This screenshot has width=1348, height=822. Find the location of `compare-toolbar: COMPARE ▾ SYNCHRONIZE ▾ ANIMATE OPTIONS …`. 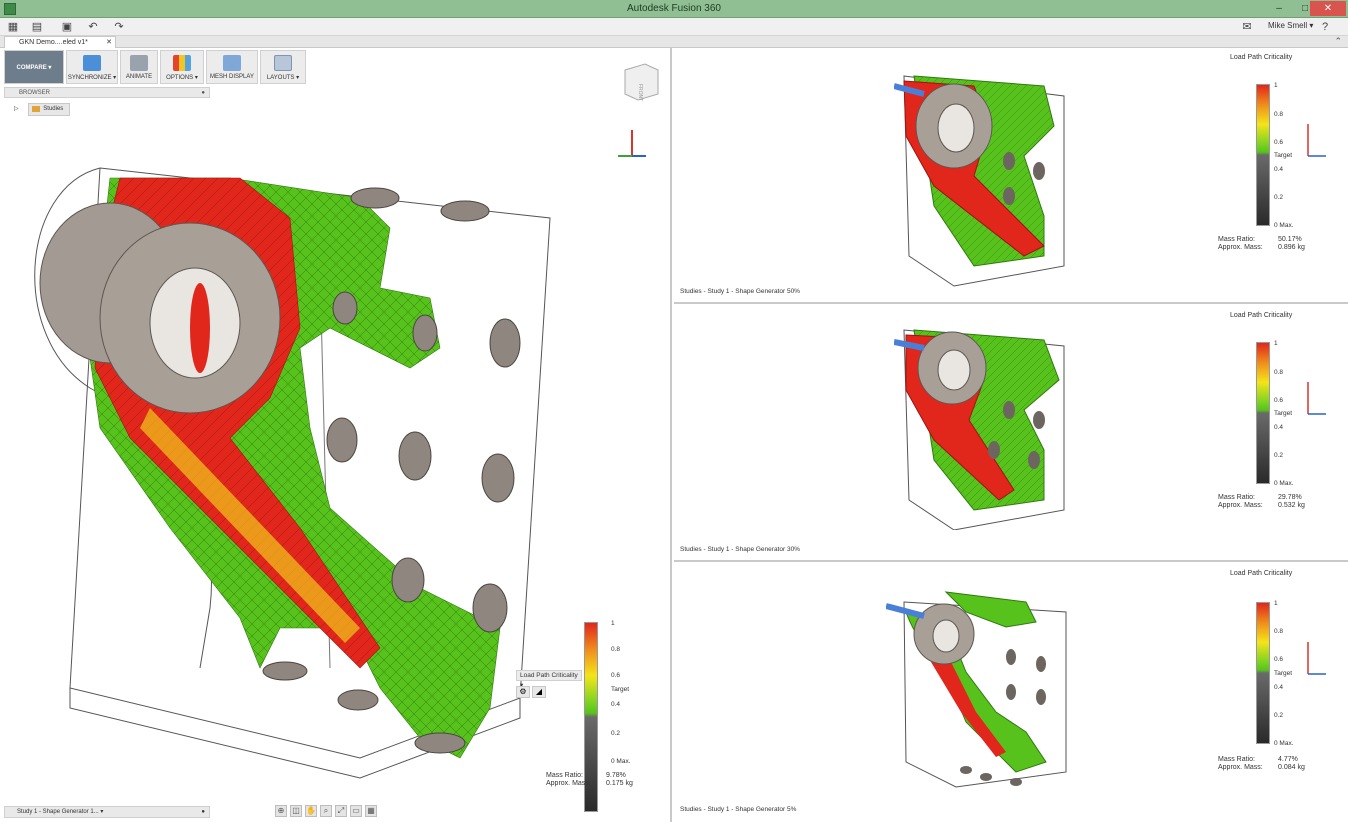

compare-toolbar: COMPARE ▾ SYNCHRONIZE ▾ ANIMATE OPTIONS … is located at coordinates (155, 67).